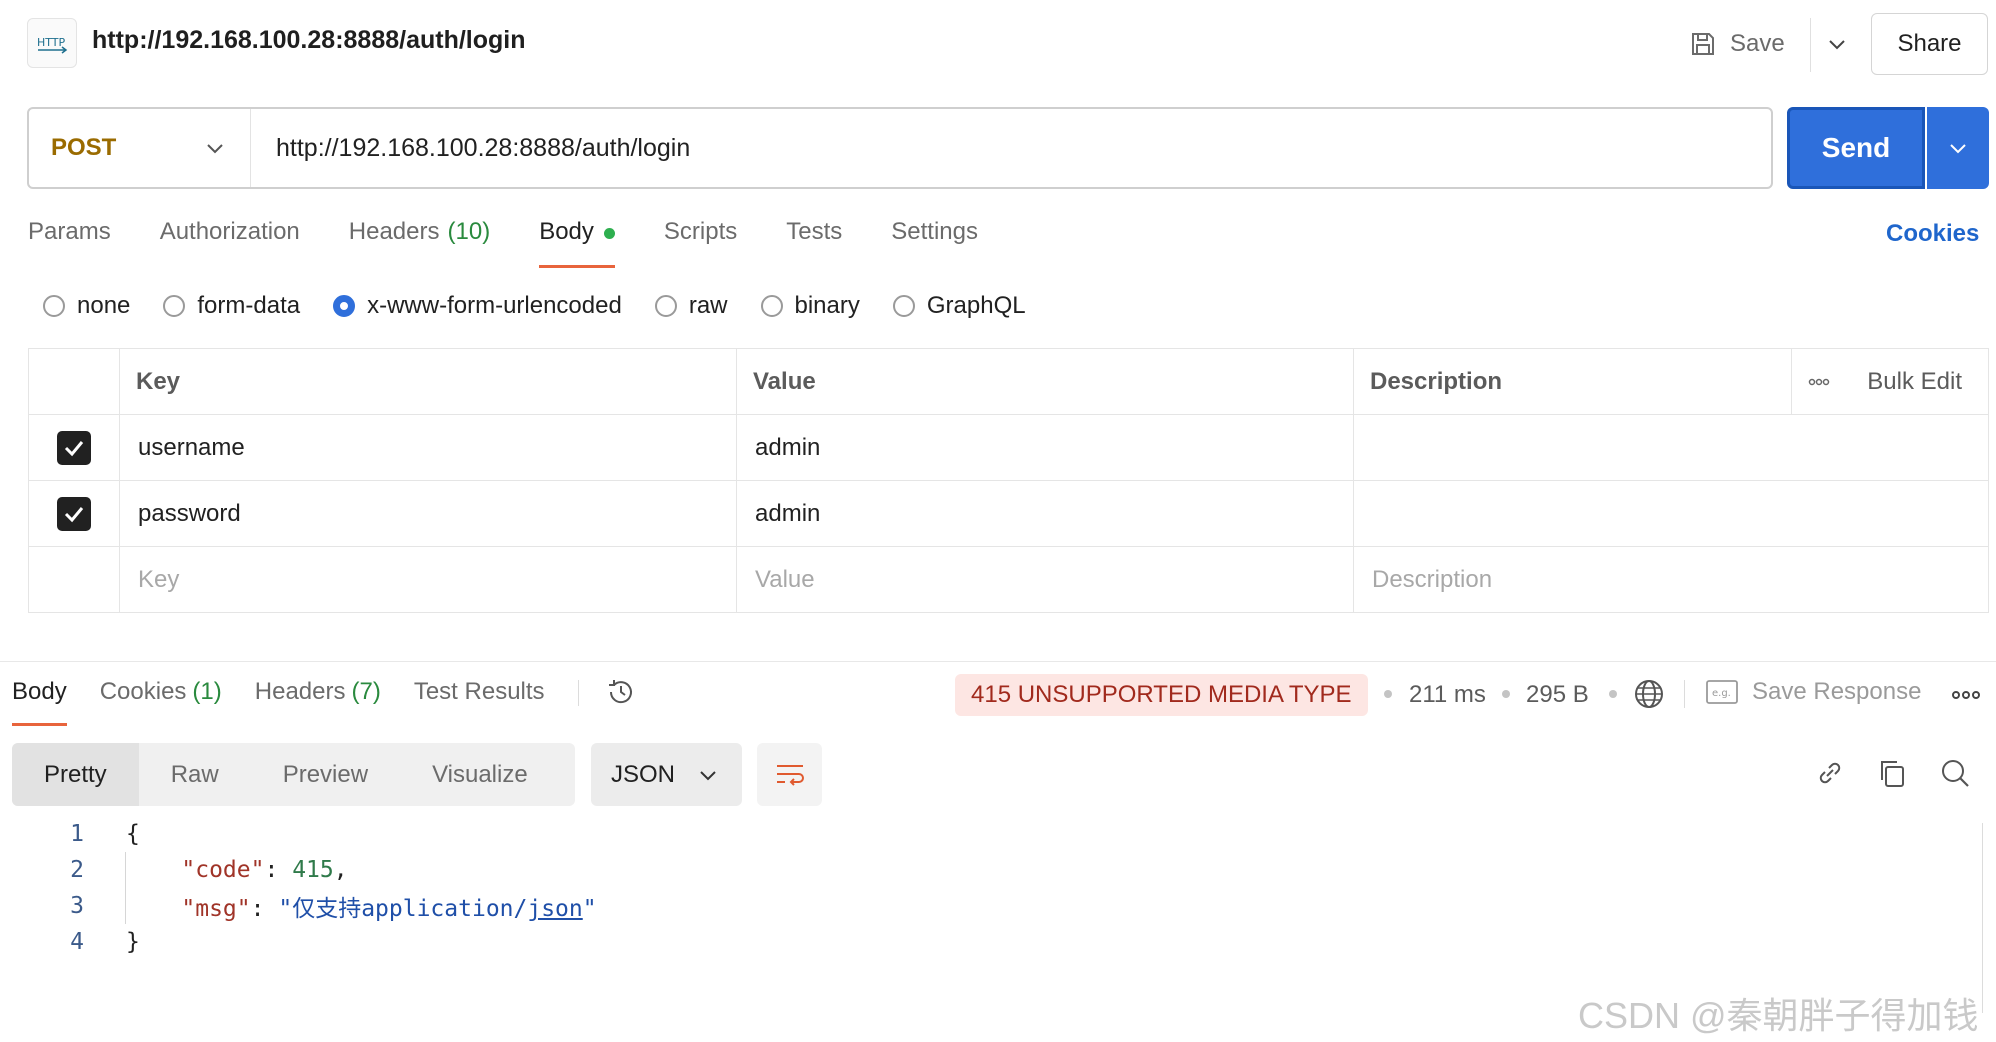 This screenshot has width=1996, height=1042. I want to click on format-tab-visualize: Visualize, so click(480, 774).